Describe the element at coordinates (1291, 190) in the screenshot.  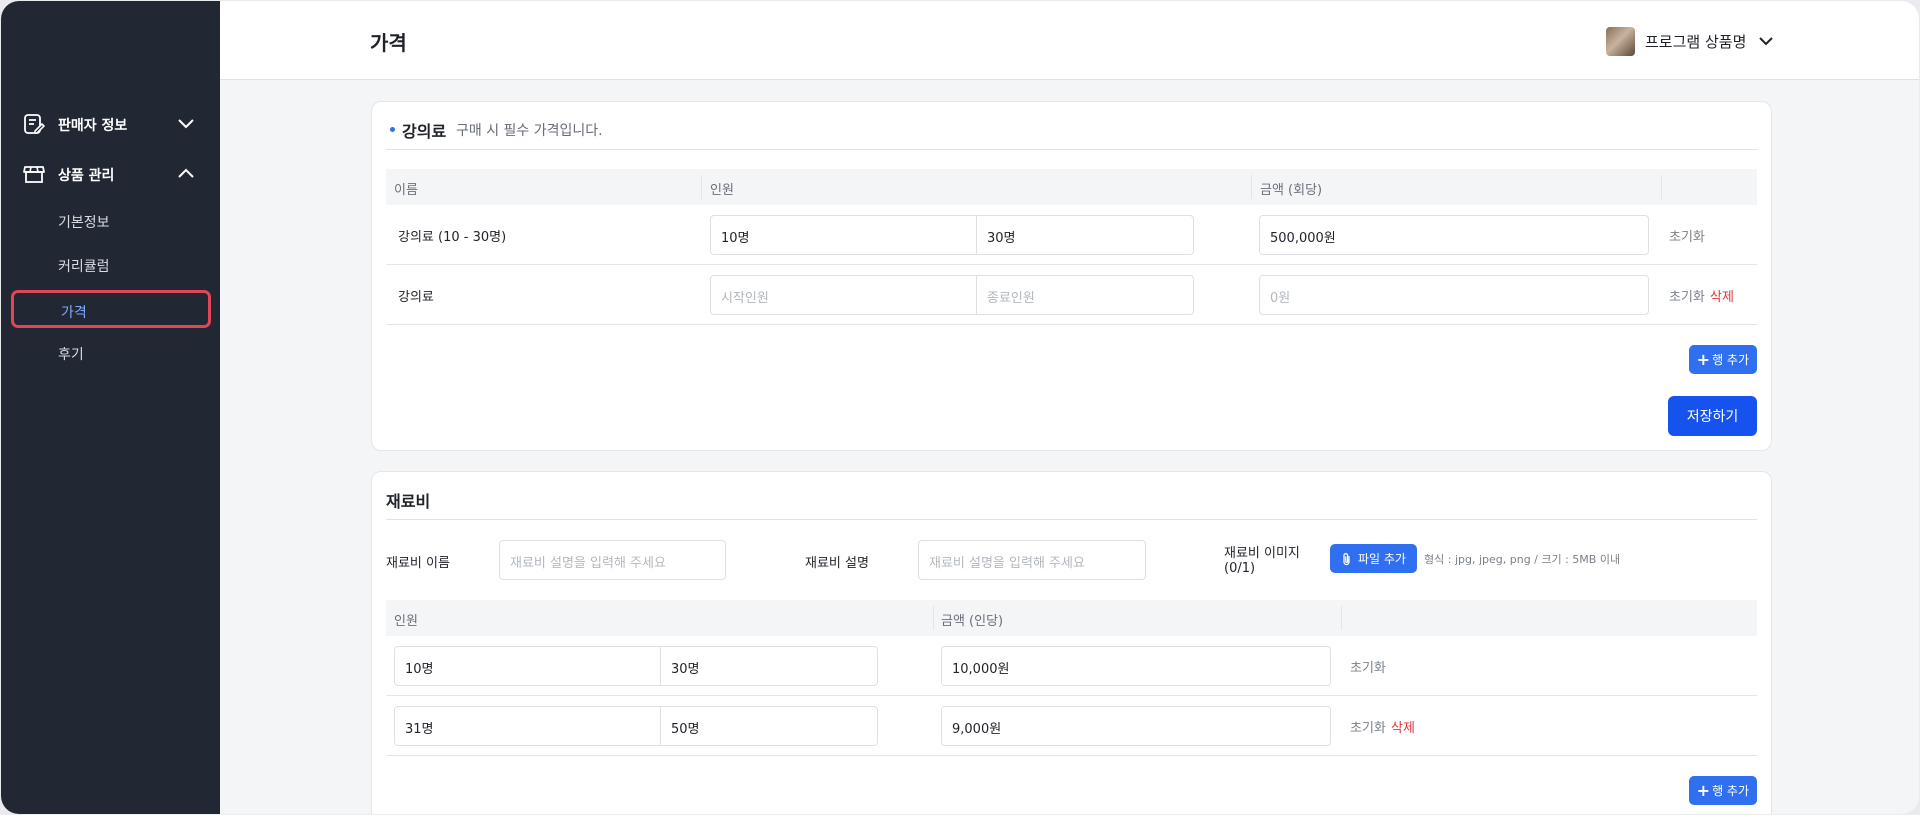
I see `column-header: 금액 (회당)` at that location.